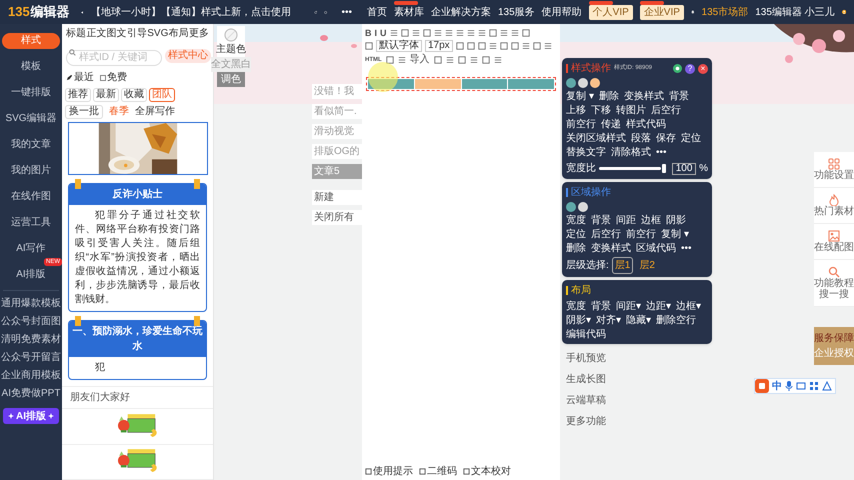 The height and width of the screenshot is (480, 854). I want to click on action-button: 前空行, so click(641, 234).